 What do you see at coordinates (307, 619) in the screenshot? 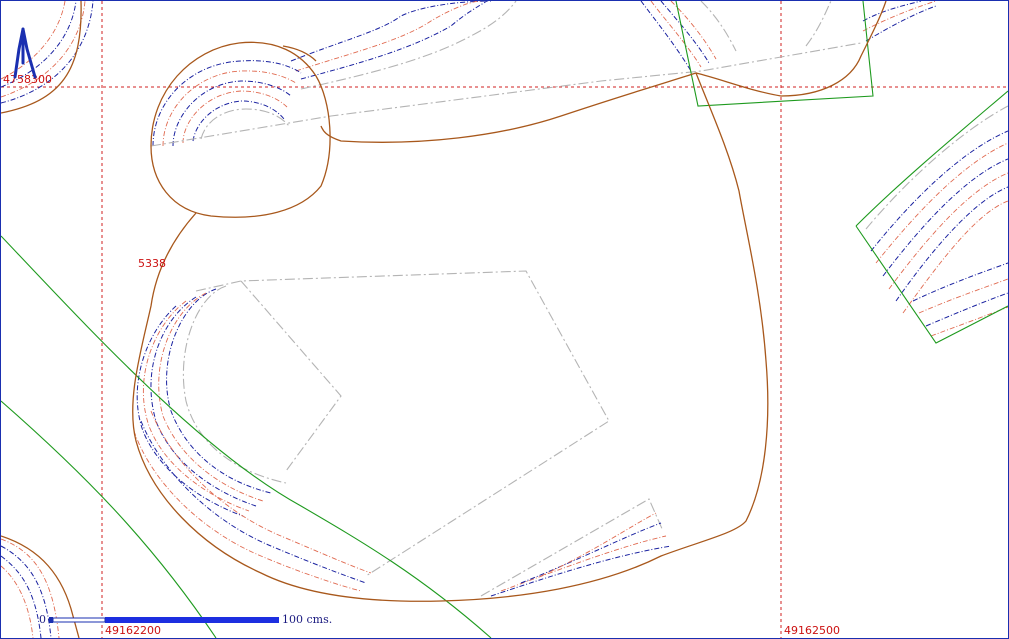
I see `scale-length-label: 100 cms.` at bounding box center [307, 619].